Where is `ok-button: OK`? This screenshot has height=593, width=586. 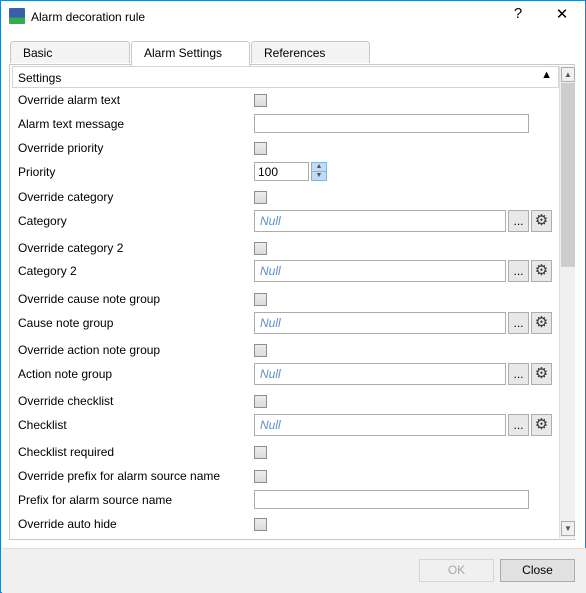
ok-button: OK is located at coordinates (456, 570).